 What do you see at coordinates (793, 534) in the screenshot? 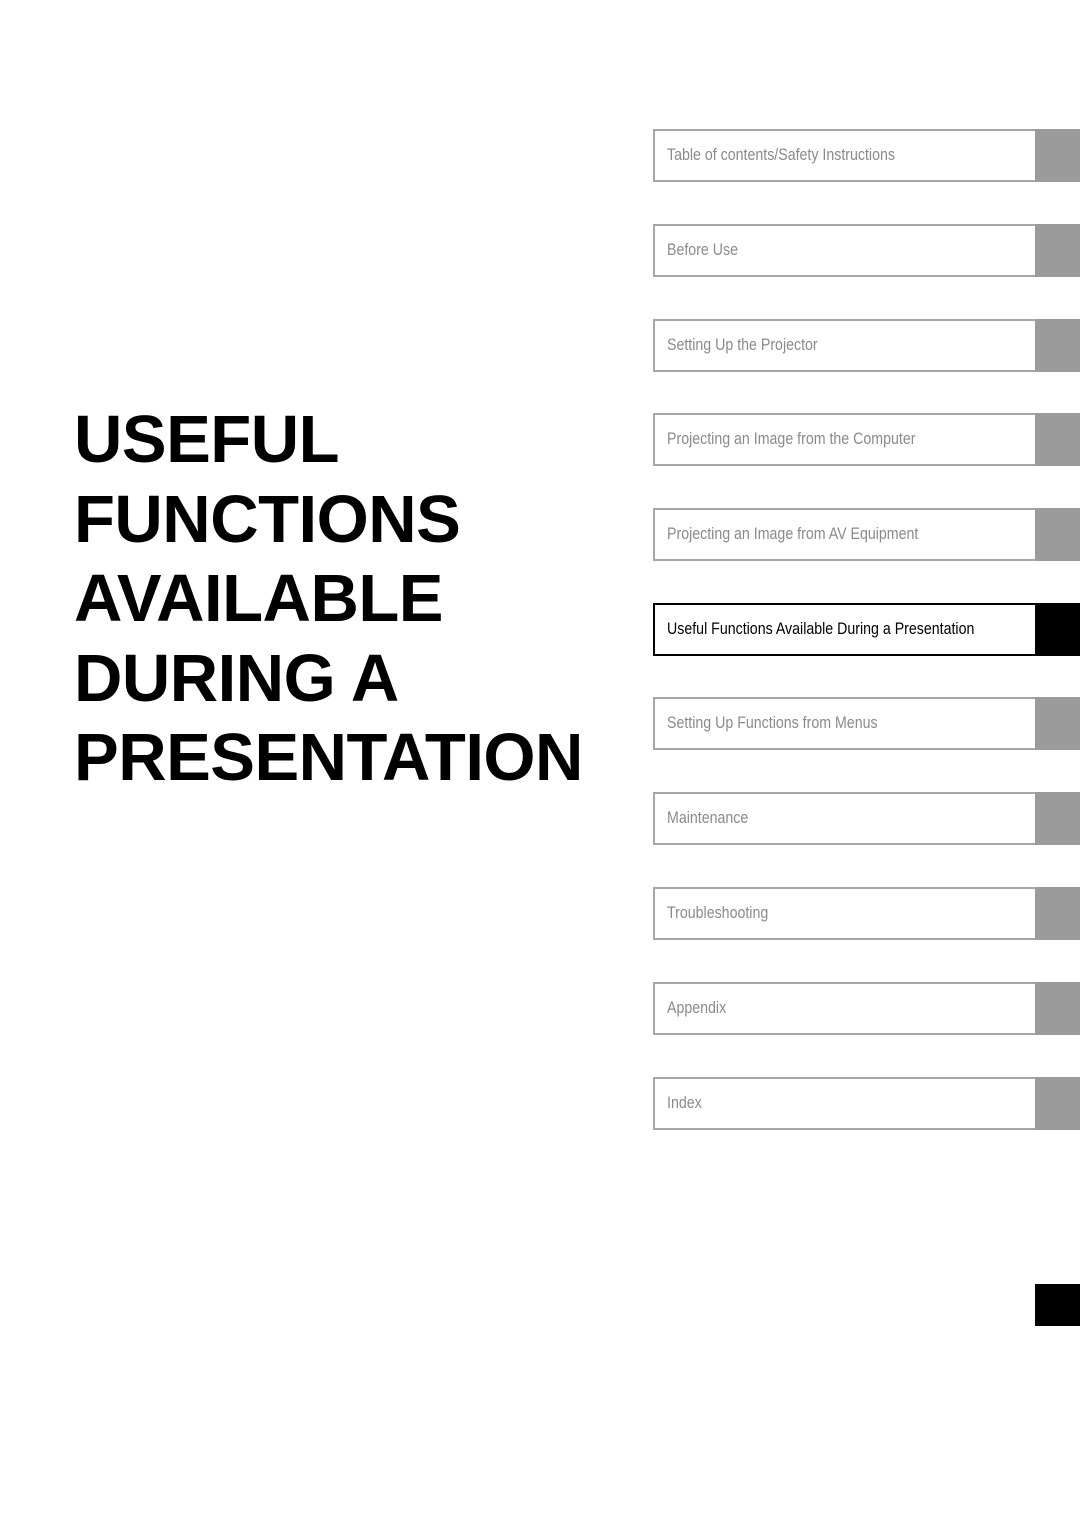
I see `tab-label: Projecting an Image from AV Equipment` at bounding box center [793, 534].